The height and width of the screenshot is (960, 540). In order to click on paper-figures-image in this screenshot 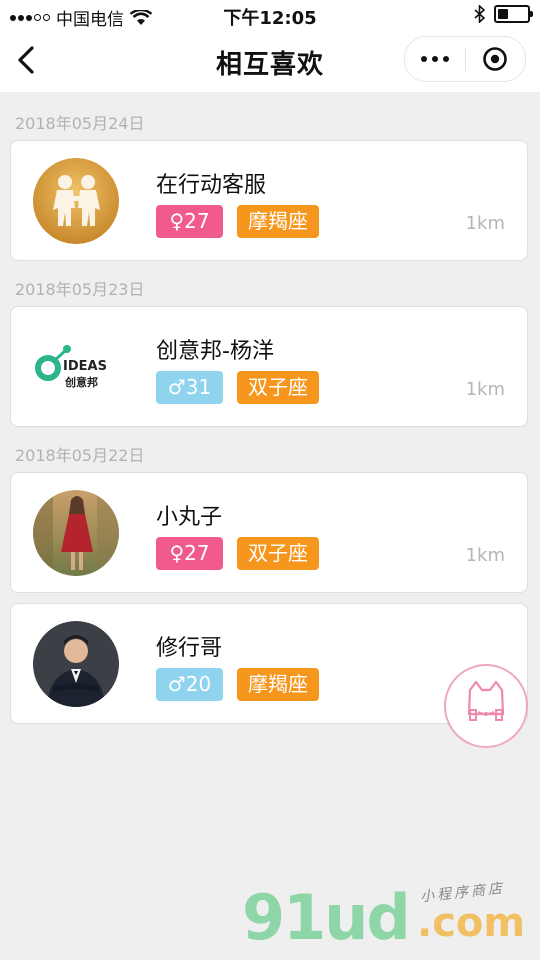, I will do `click(76, 201)`.